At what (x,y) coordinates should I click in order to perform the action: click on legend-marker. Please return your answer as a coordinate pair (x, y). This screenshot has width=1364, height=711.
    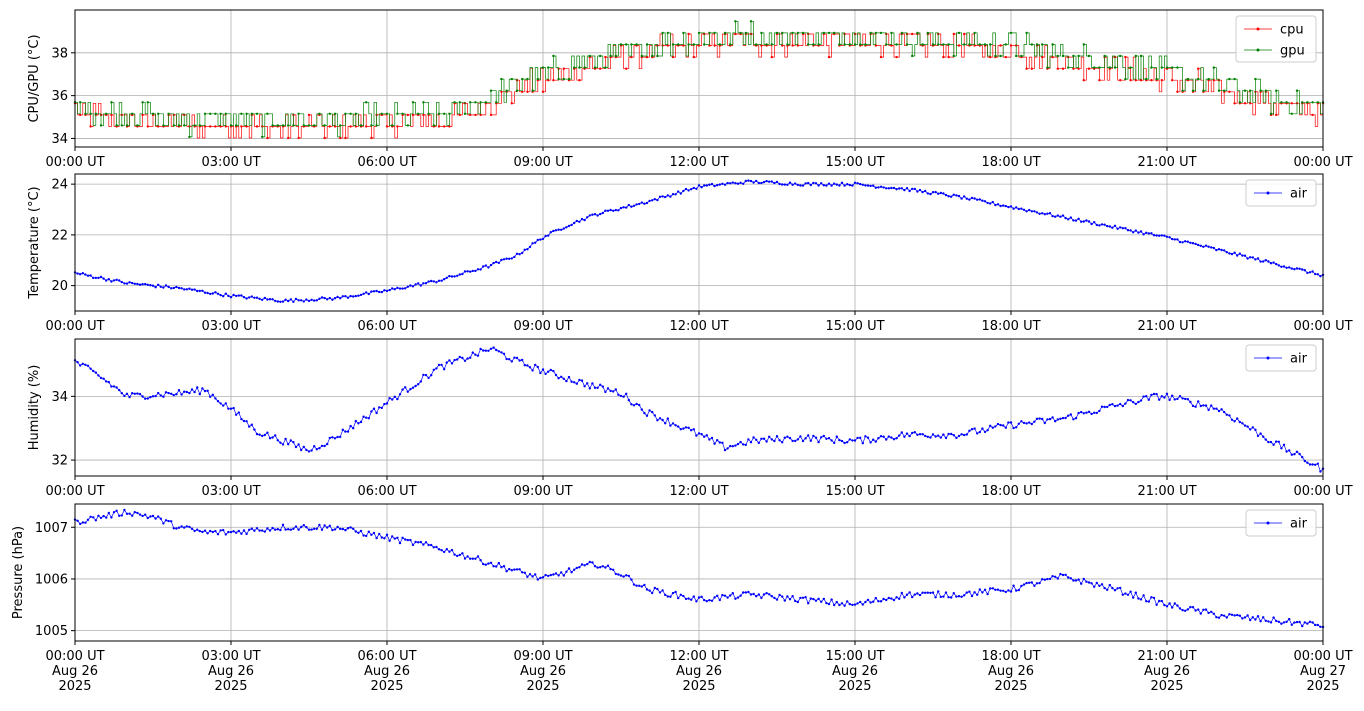
    Looking at the image, I should click on (1258, 50).